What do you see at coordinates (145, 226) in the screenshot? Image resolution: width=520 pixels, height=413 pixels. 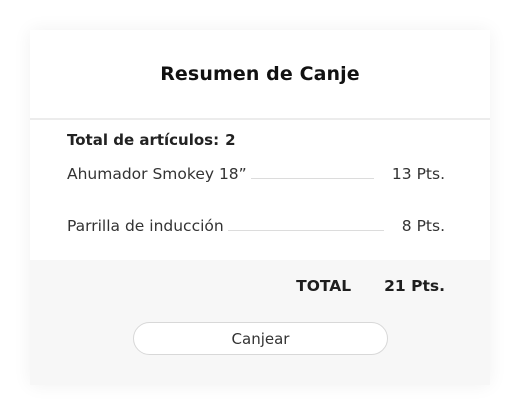 I see `item-name: Parrilla de inducción` at bounding box center [145, 226].